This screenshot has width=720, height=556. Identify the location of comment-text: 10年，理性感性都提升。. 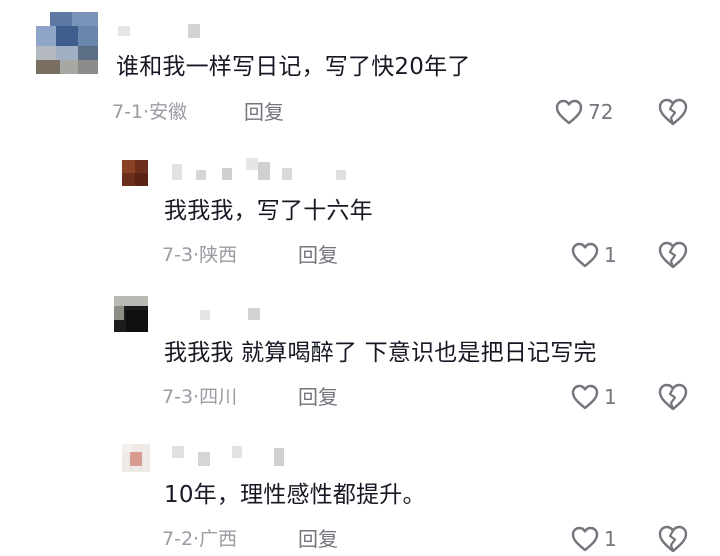
(295, 495).